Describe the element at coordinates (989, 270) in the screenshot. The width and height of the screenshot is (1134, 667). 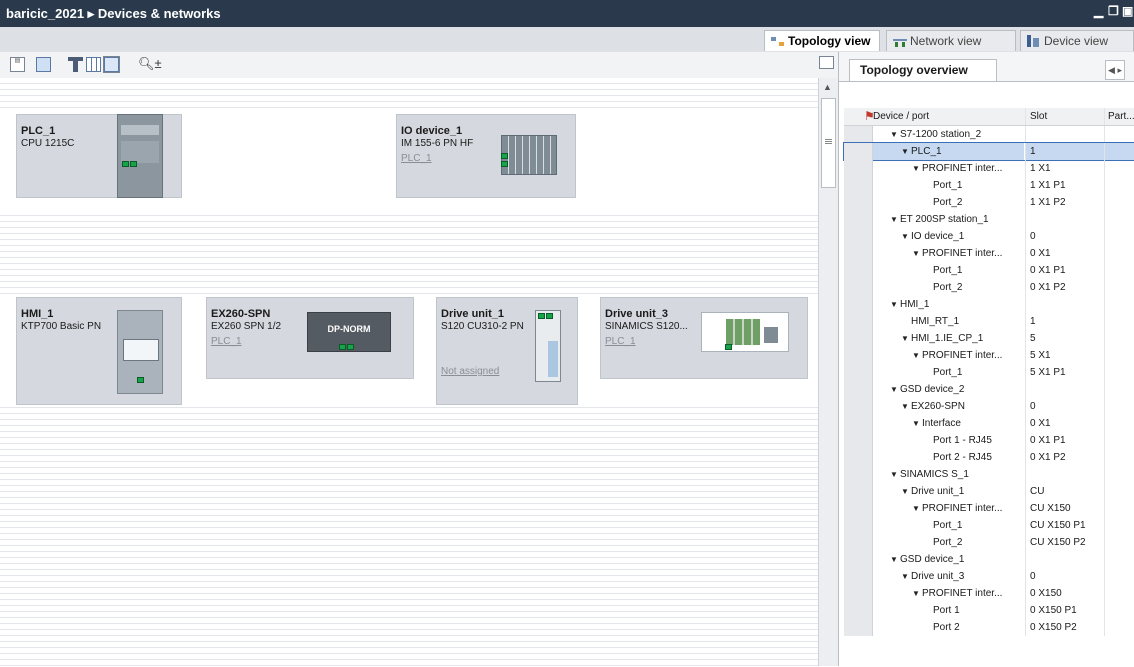
I see `table-row: Port_1 0 X1 P1` at that location.